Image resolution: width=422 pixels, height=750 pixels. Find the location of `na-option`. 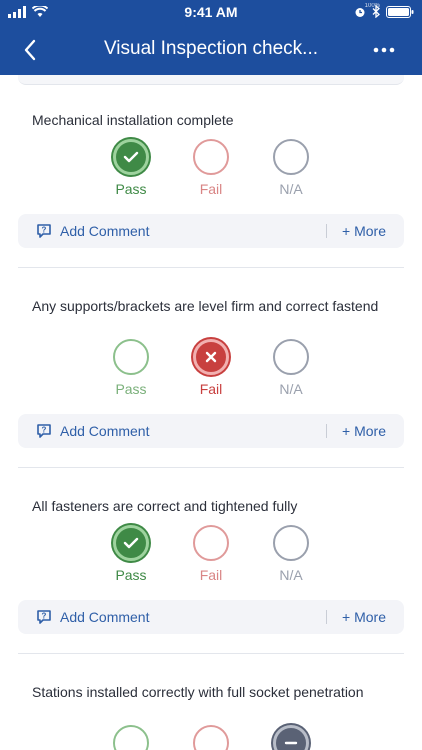

na-option is located at coordinates (291, 737).